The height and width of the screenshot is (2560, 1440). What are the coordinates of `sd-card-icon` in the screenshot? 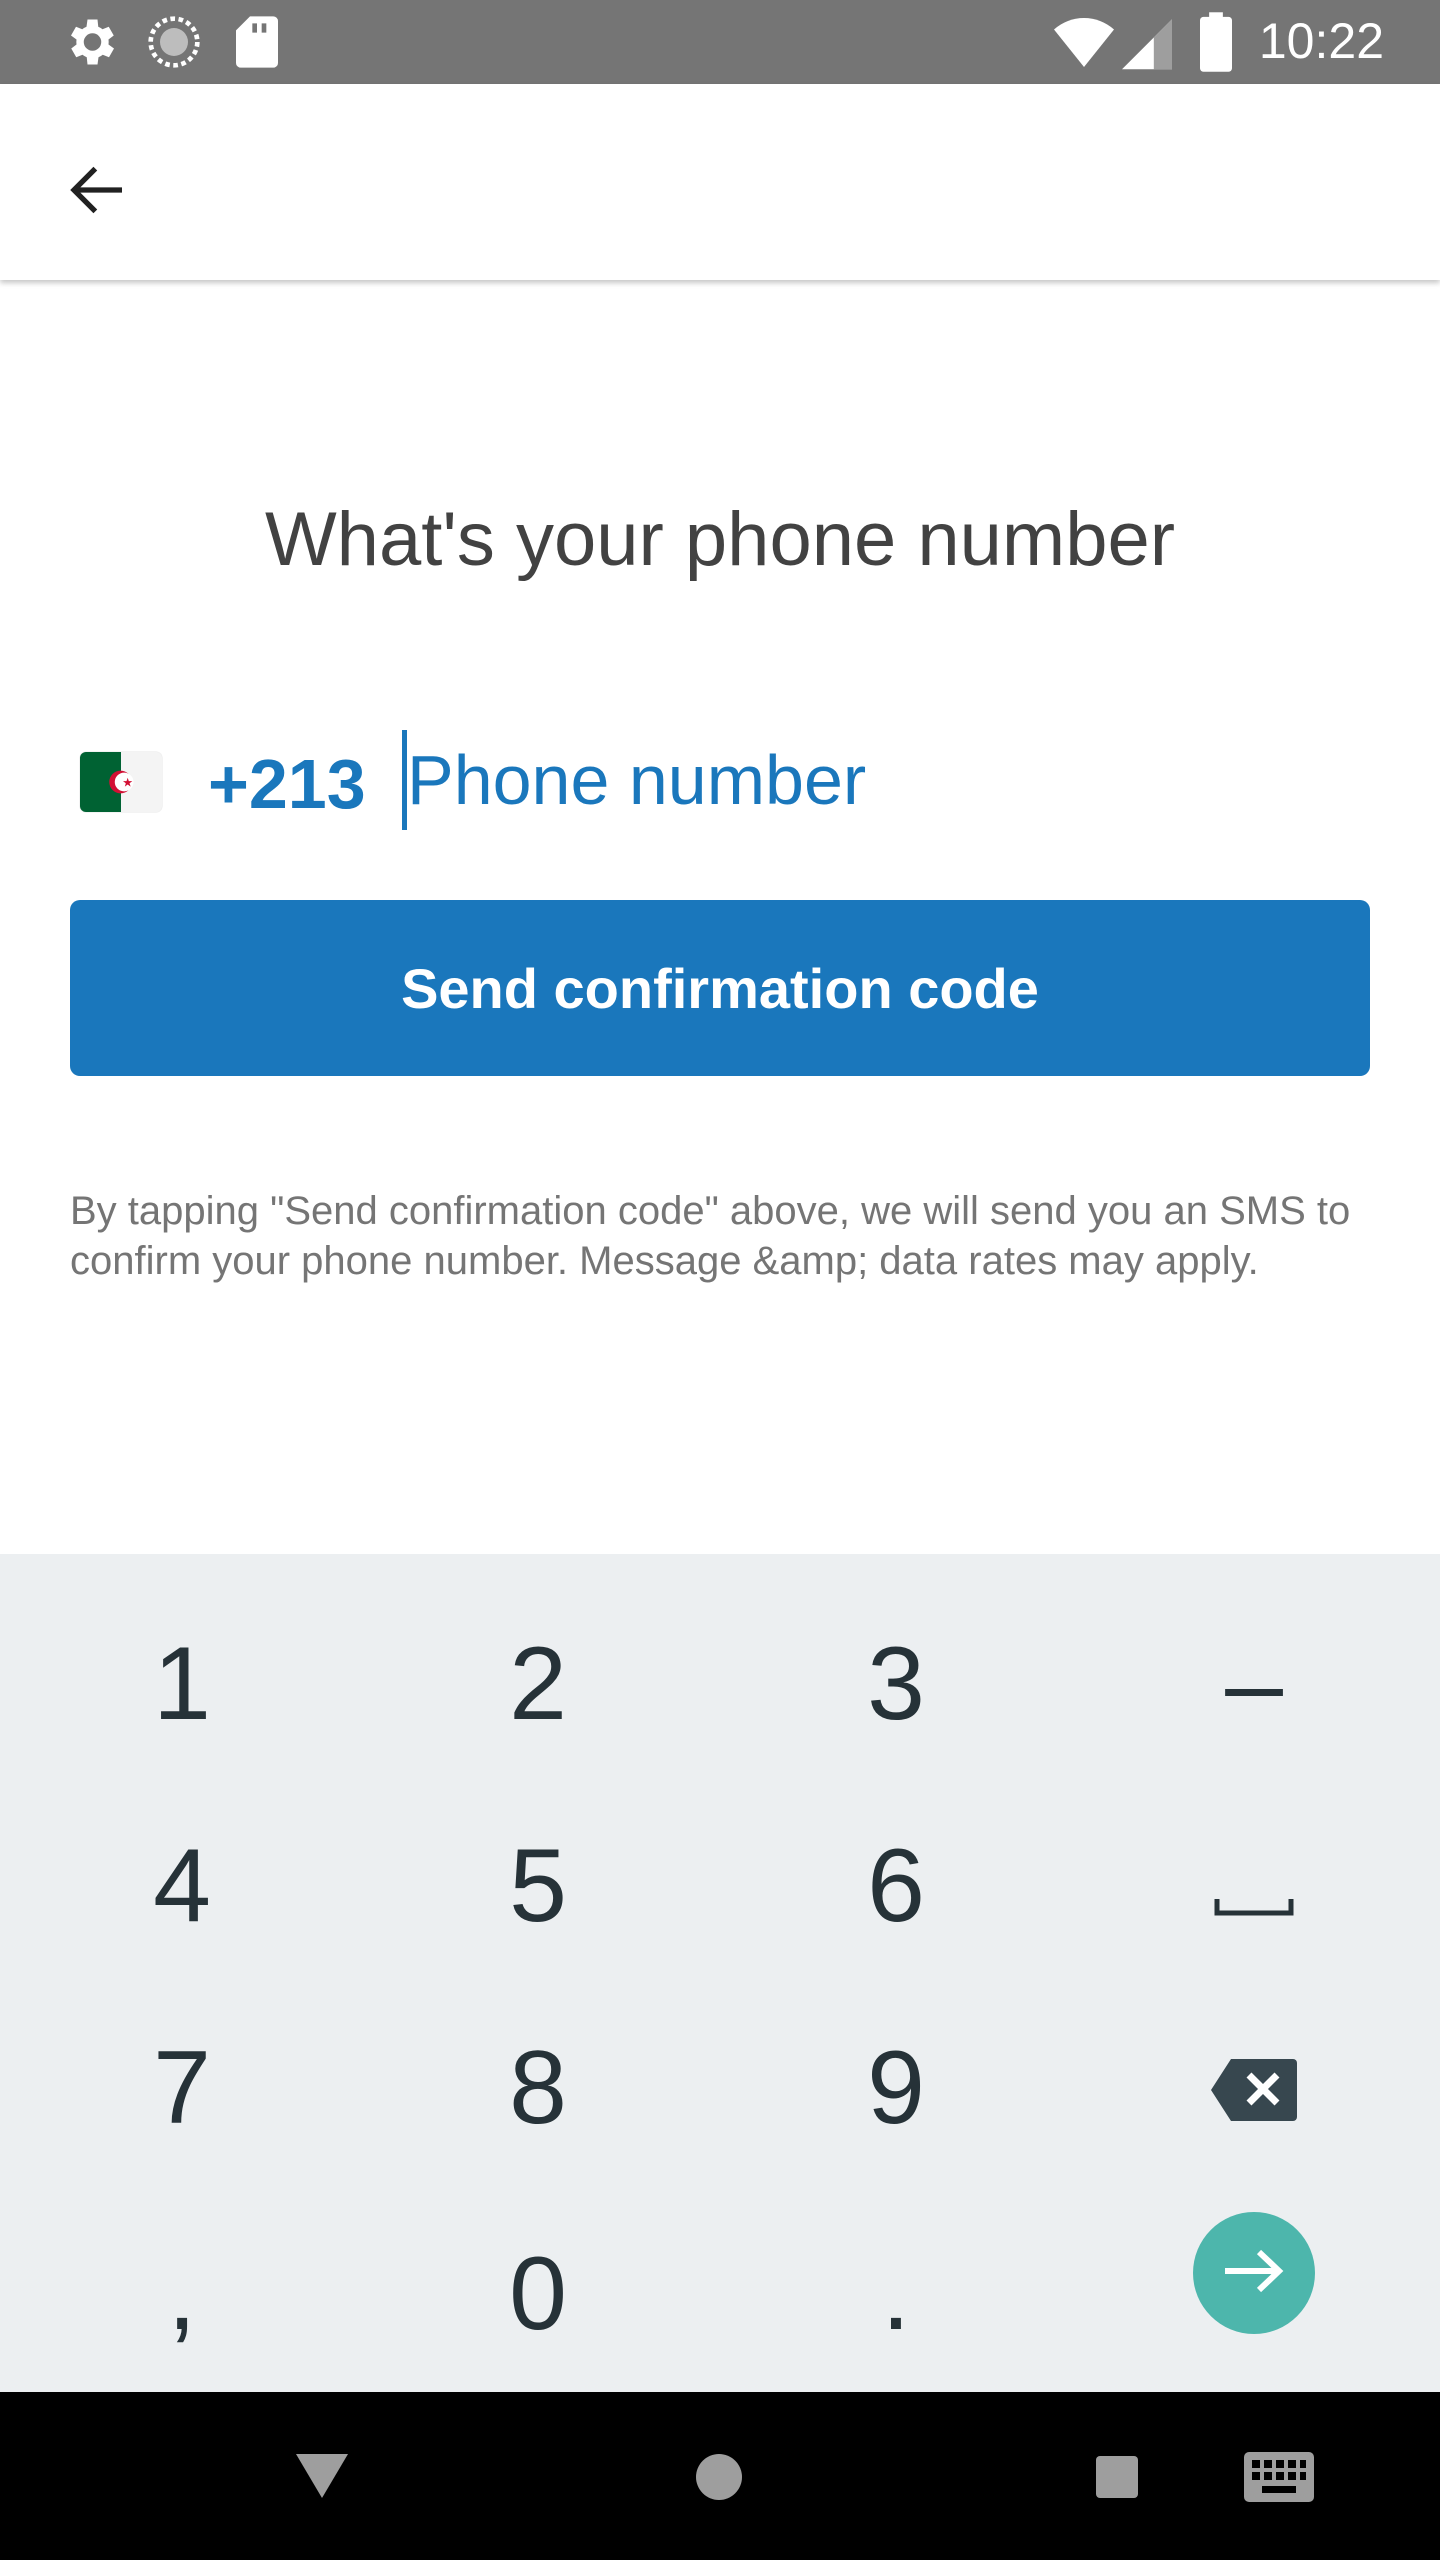 It's located at (257, 44).